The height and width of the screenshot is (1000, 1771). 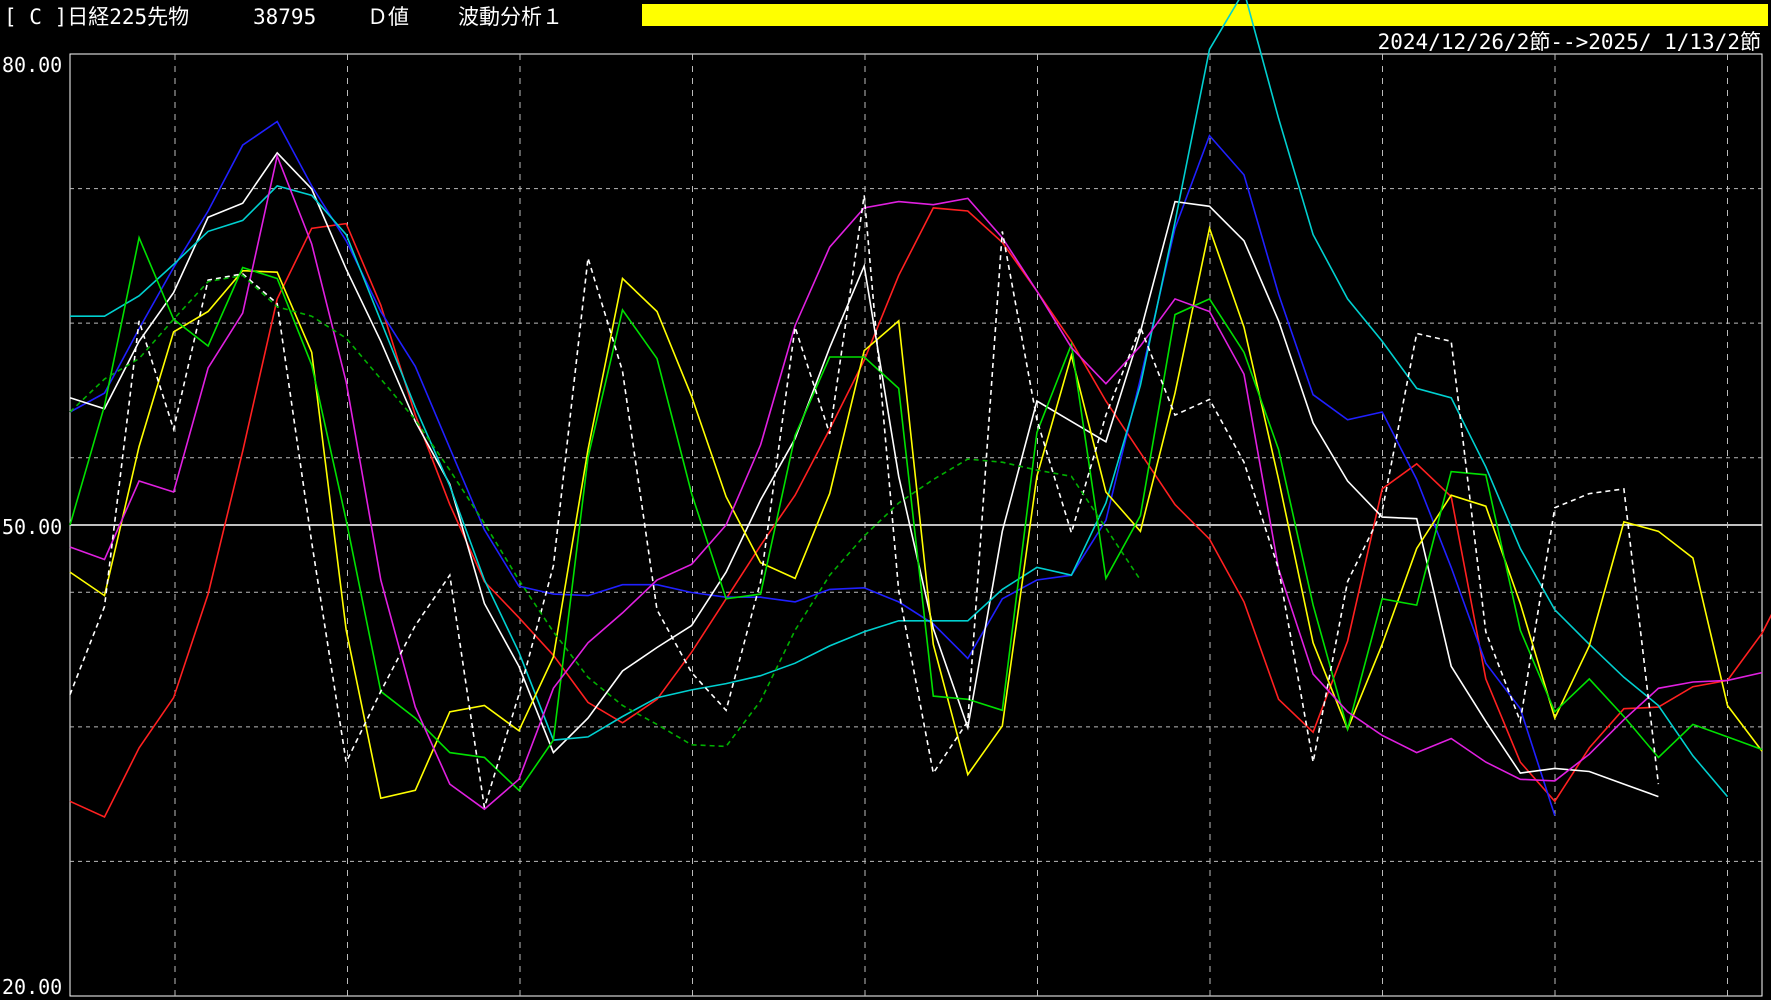 What do you see at coordinates (32, 65) in the screenshot?
I see `y-tick-label-top: 80.00` at bounding box center [32, 65].